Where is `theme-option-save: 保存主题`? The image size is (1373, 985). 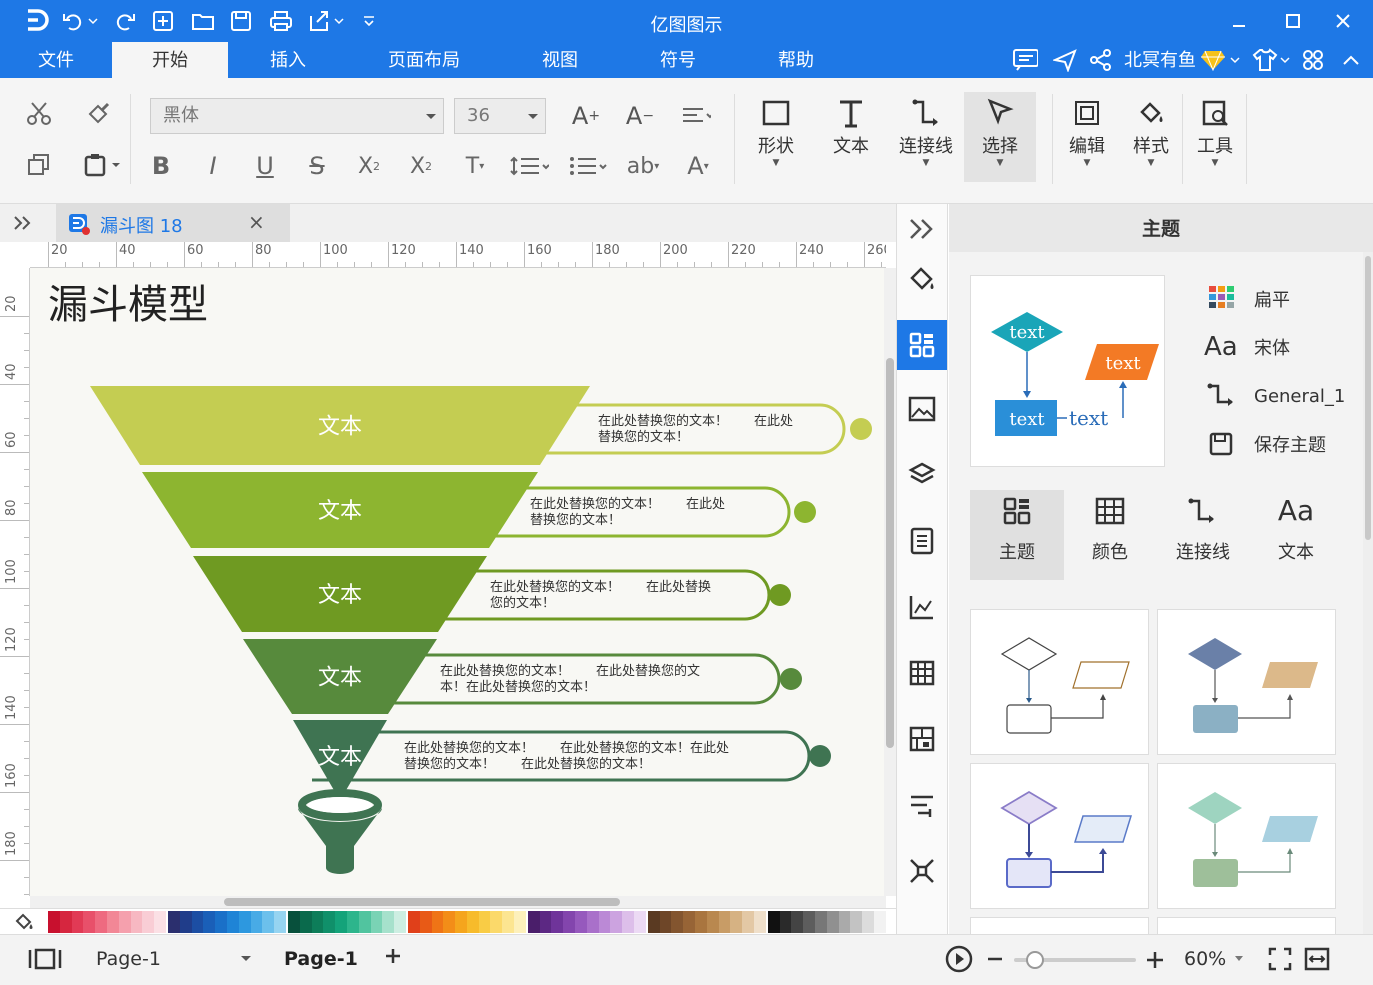 theme-option-save: 保存主题 is located at coordinates (1290, 444).